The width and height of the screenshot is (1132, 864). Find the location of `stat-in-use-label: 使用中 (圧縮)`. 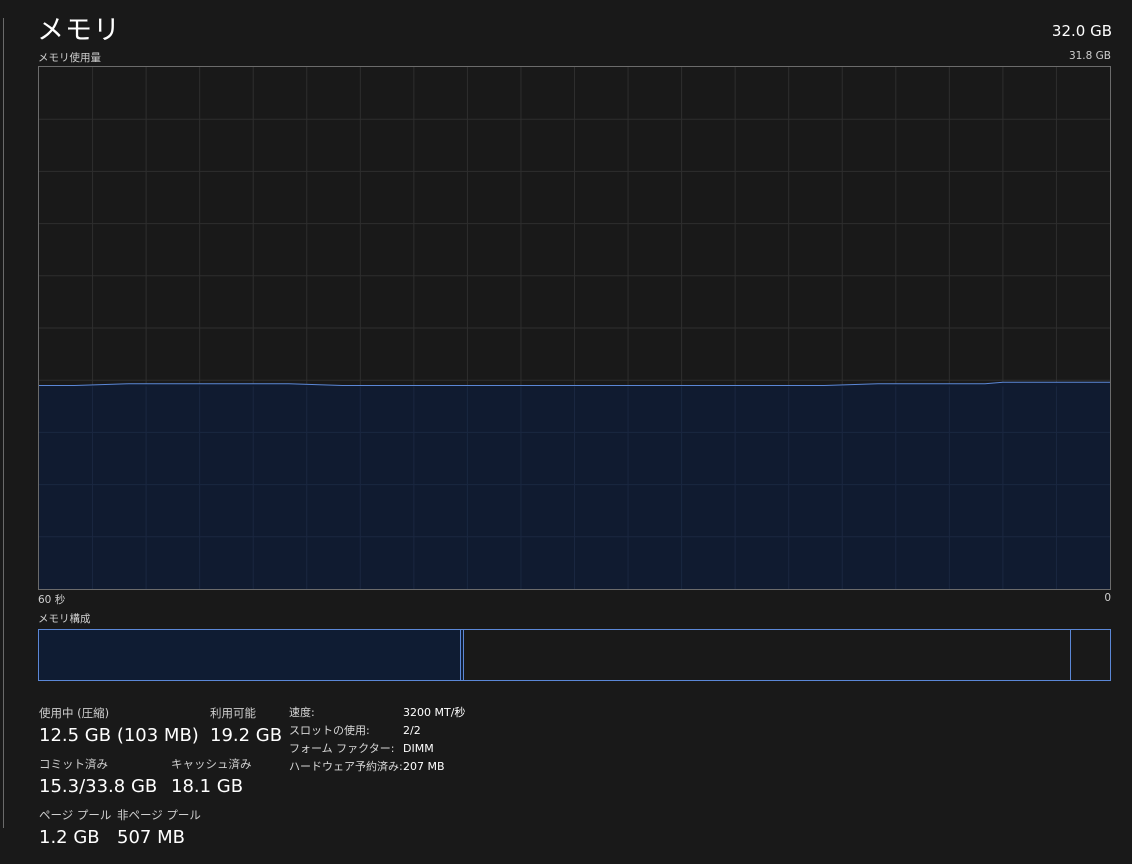

stat-in-use-label: 使用中 (圧縮) is located at coordinates (74, 713).